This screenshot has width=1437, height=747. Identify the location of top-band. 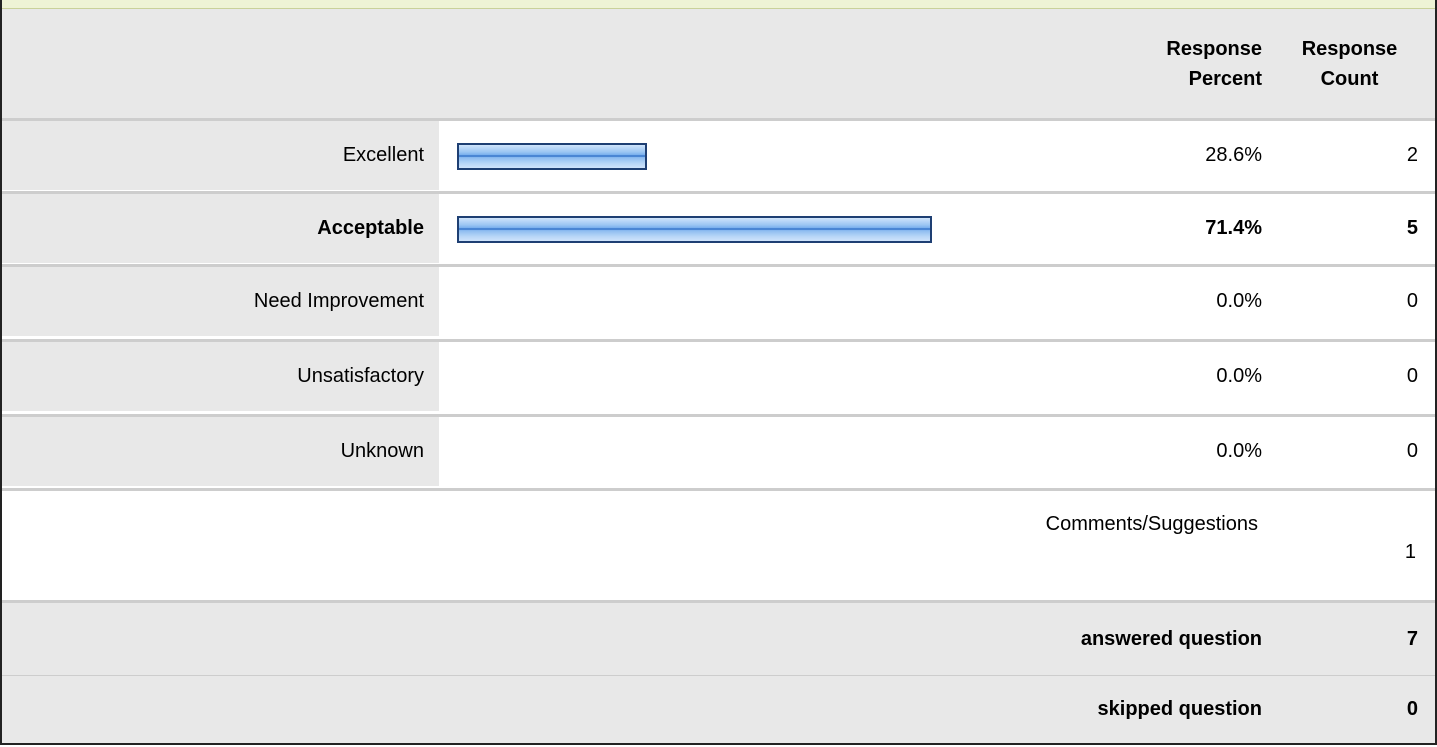
(718, 4).